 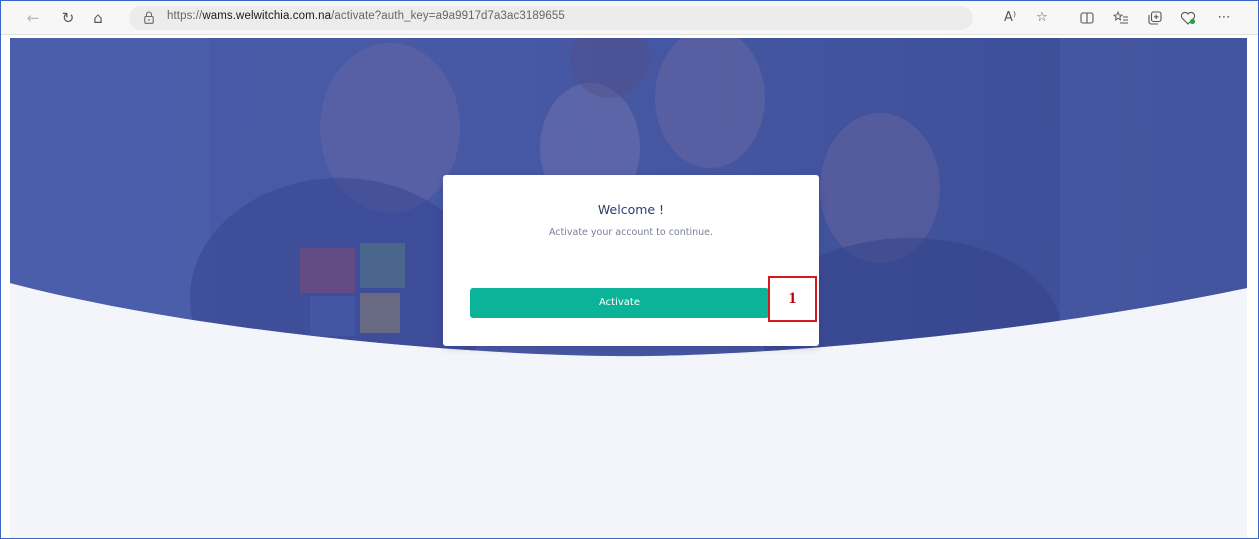 I want to click on favorites-list-icon, so click(x=1121, y=18).